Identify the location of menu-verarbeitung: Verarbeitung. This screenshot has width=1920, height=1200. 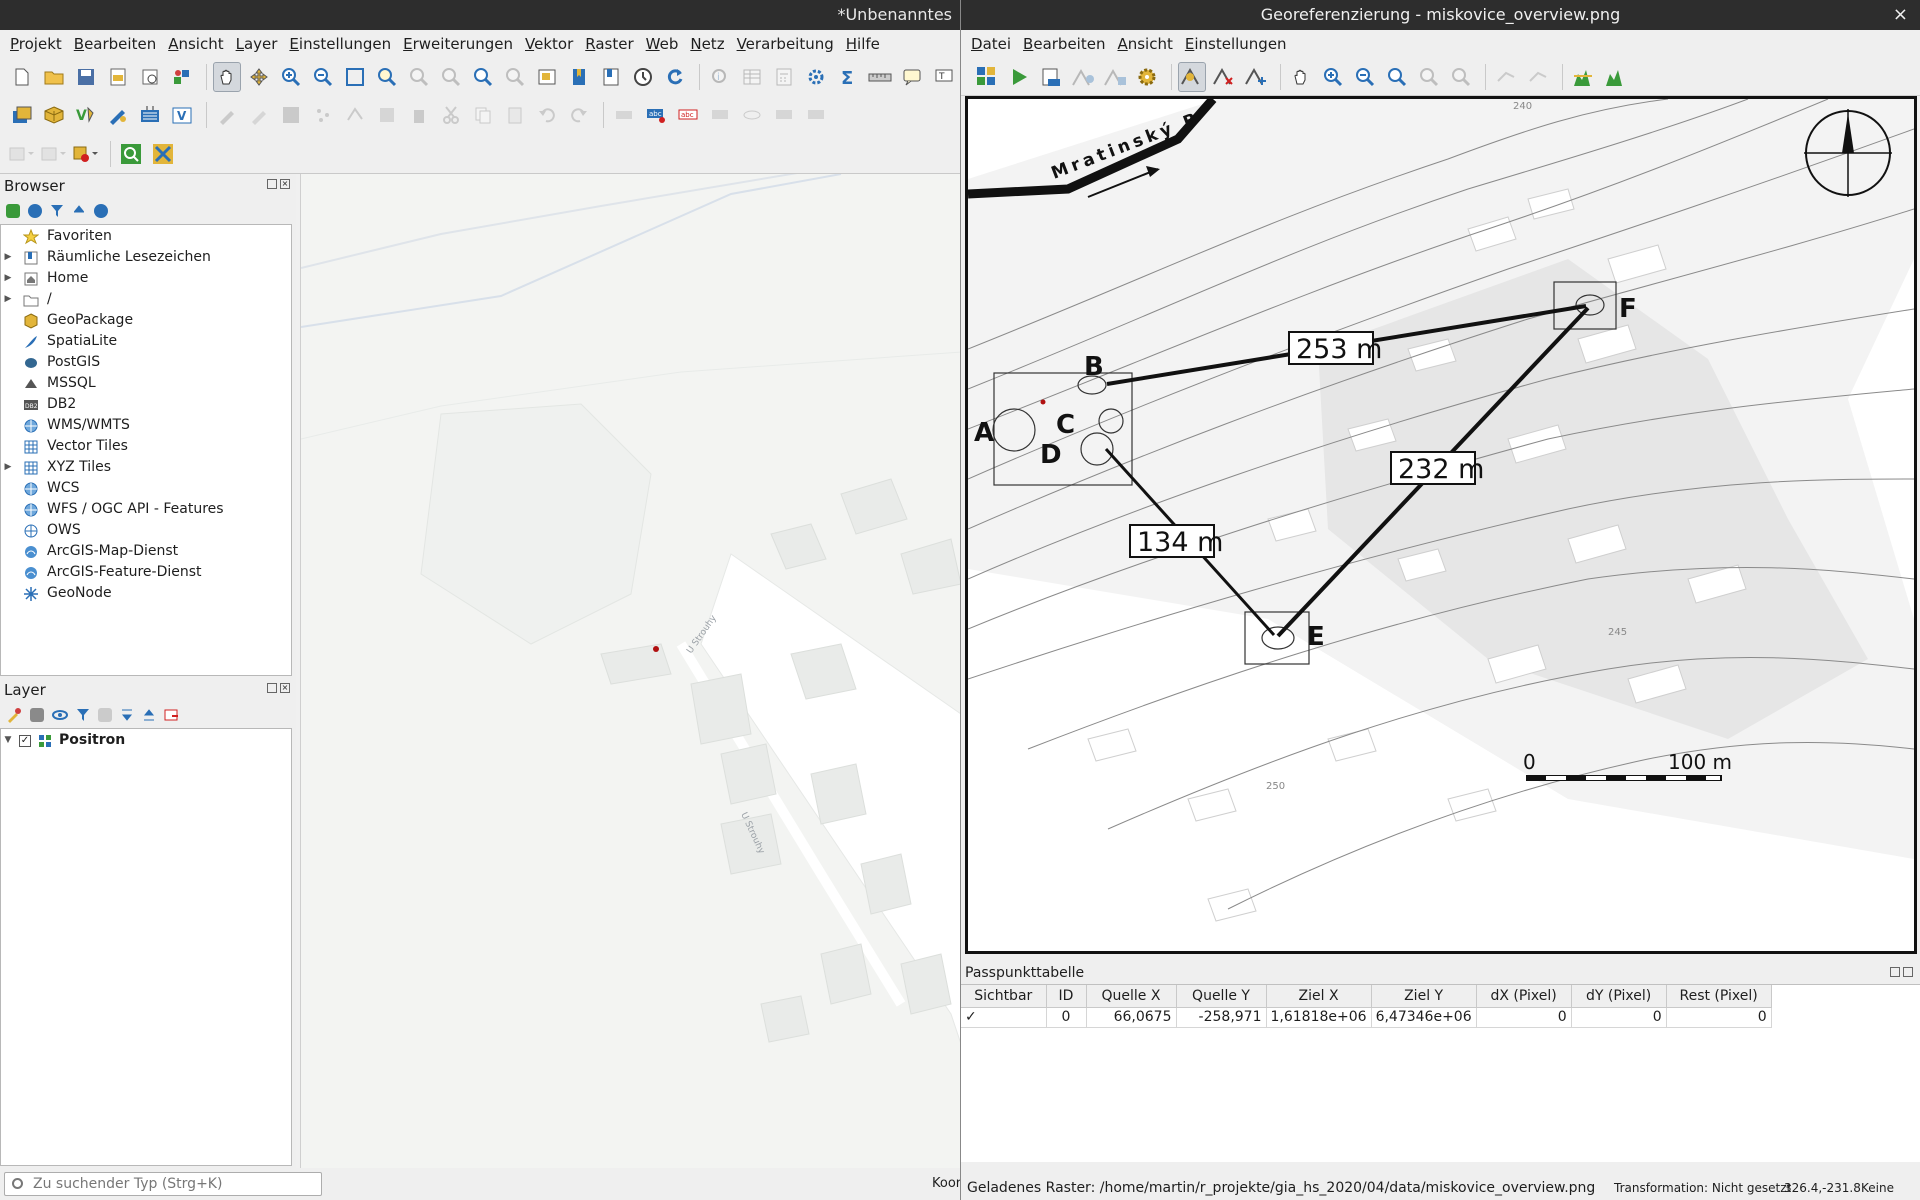
(785, 44).